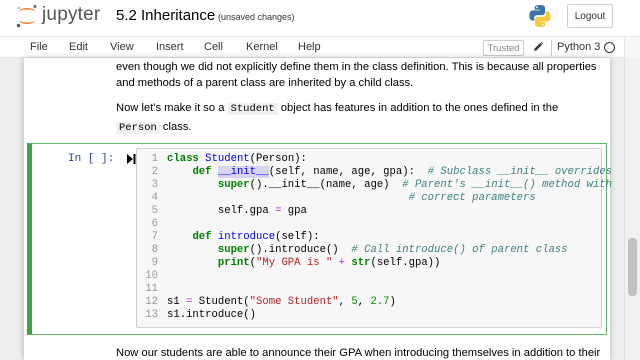 The width and height of the screenshot is (640, 360). What do you see at coordinates (154, 224) in the screenshot?
I see `line-number: 6` at bounding box center [154, 224].